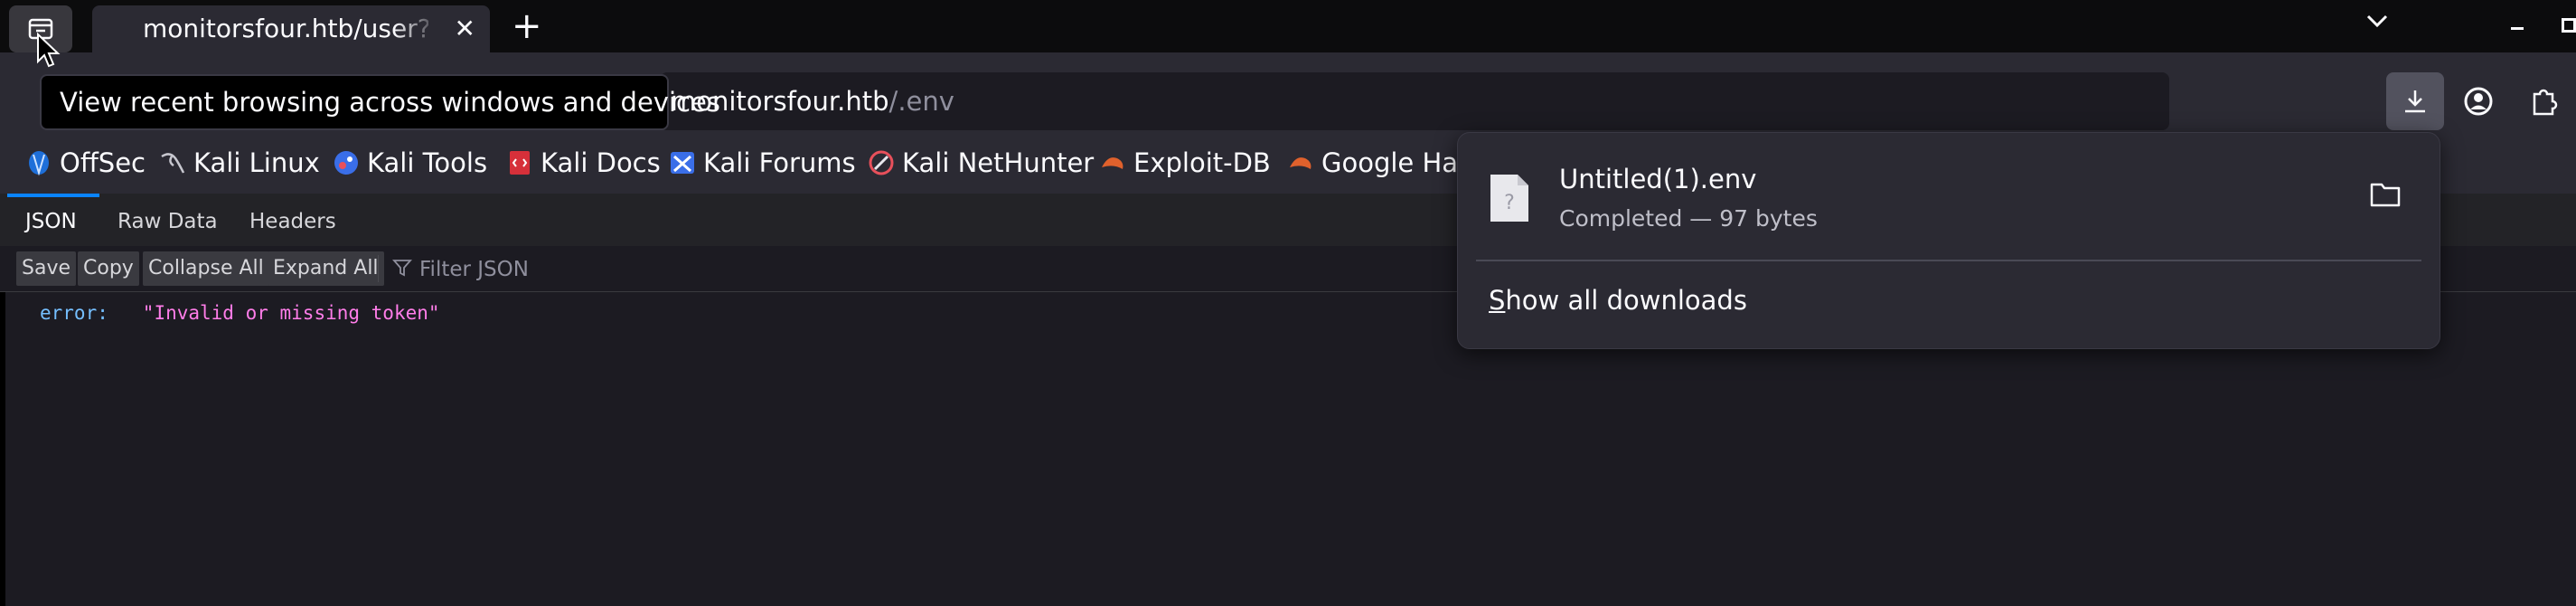  Describe the element at coordinates (2517, 28) in the screenshot. I see `minimize-button` at that location.